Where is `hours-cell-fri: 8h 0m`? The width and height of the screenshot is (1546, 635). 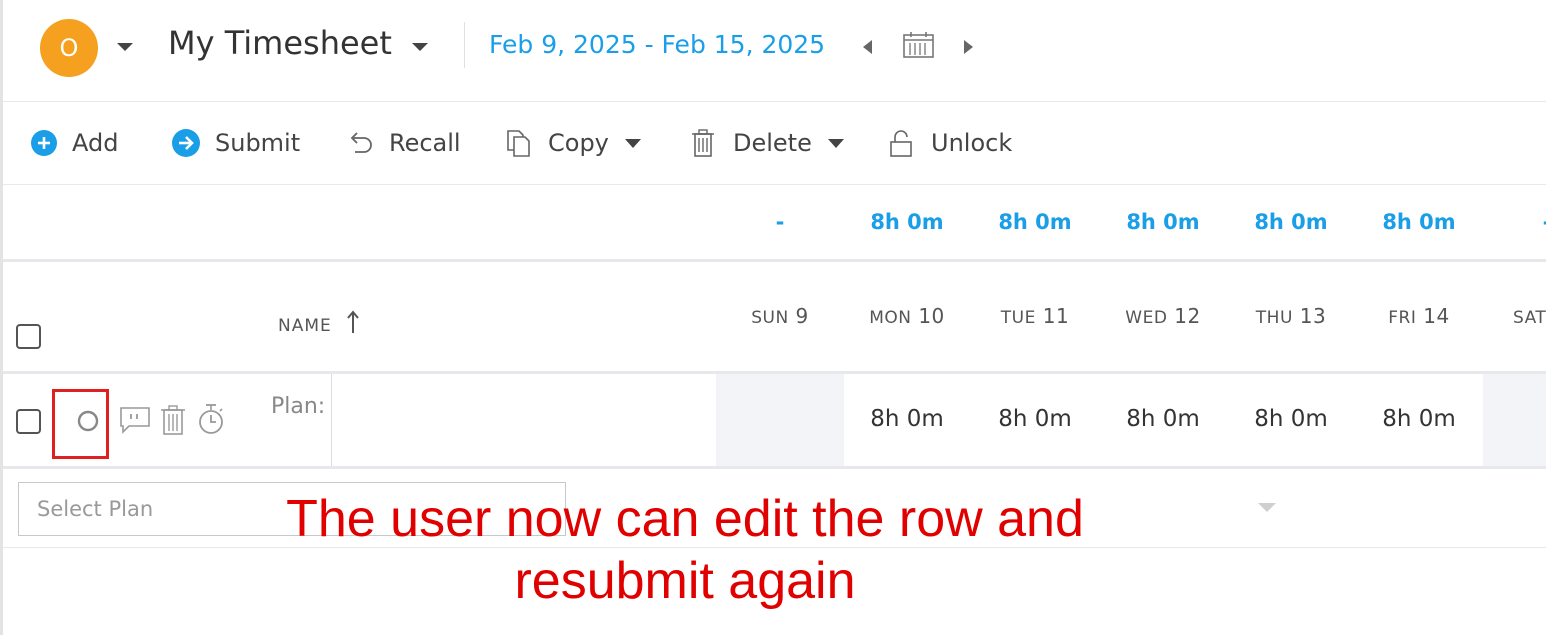
hours-cell-fri: 8h 0m is located at coordinates (1419, 419).